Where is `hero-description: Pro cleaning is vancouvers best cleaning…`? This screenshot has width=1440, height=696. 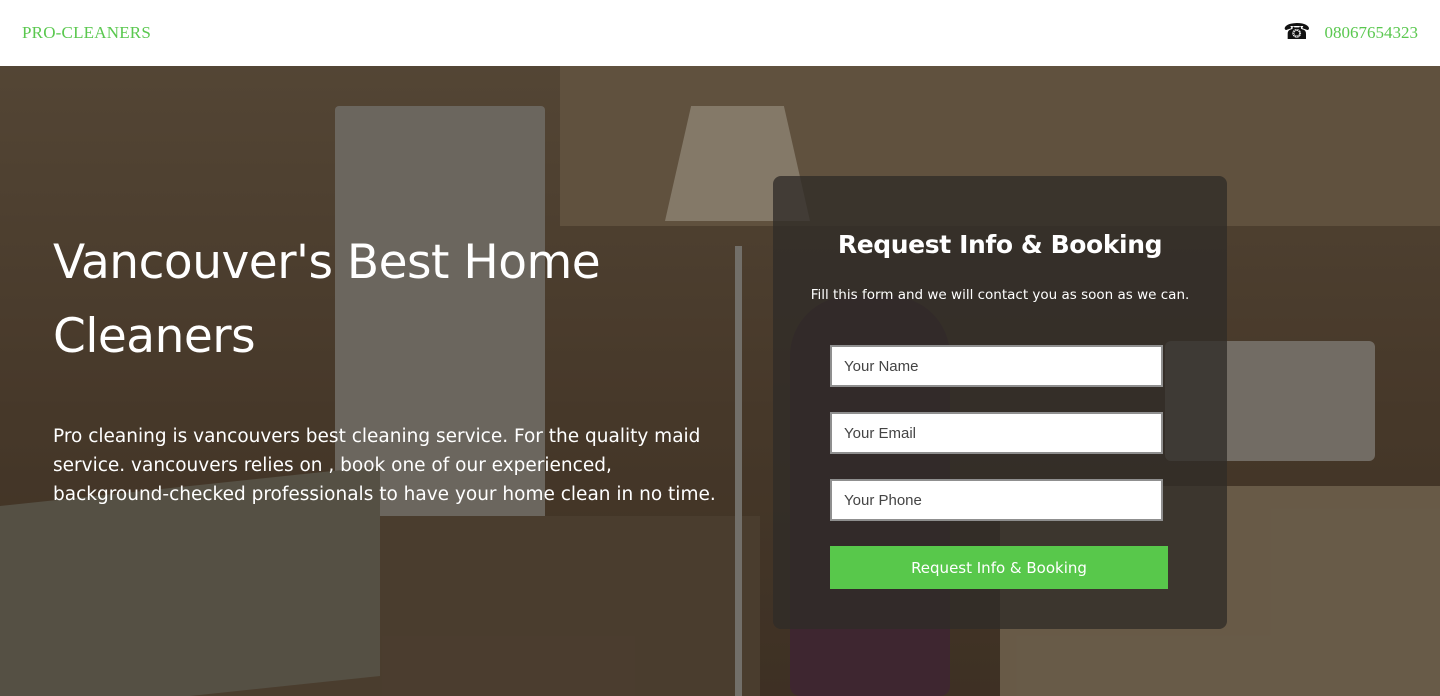 hero-description: Pro cleaning is vancouvers best cleaning… is located at coordinates (384, 465).